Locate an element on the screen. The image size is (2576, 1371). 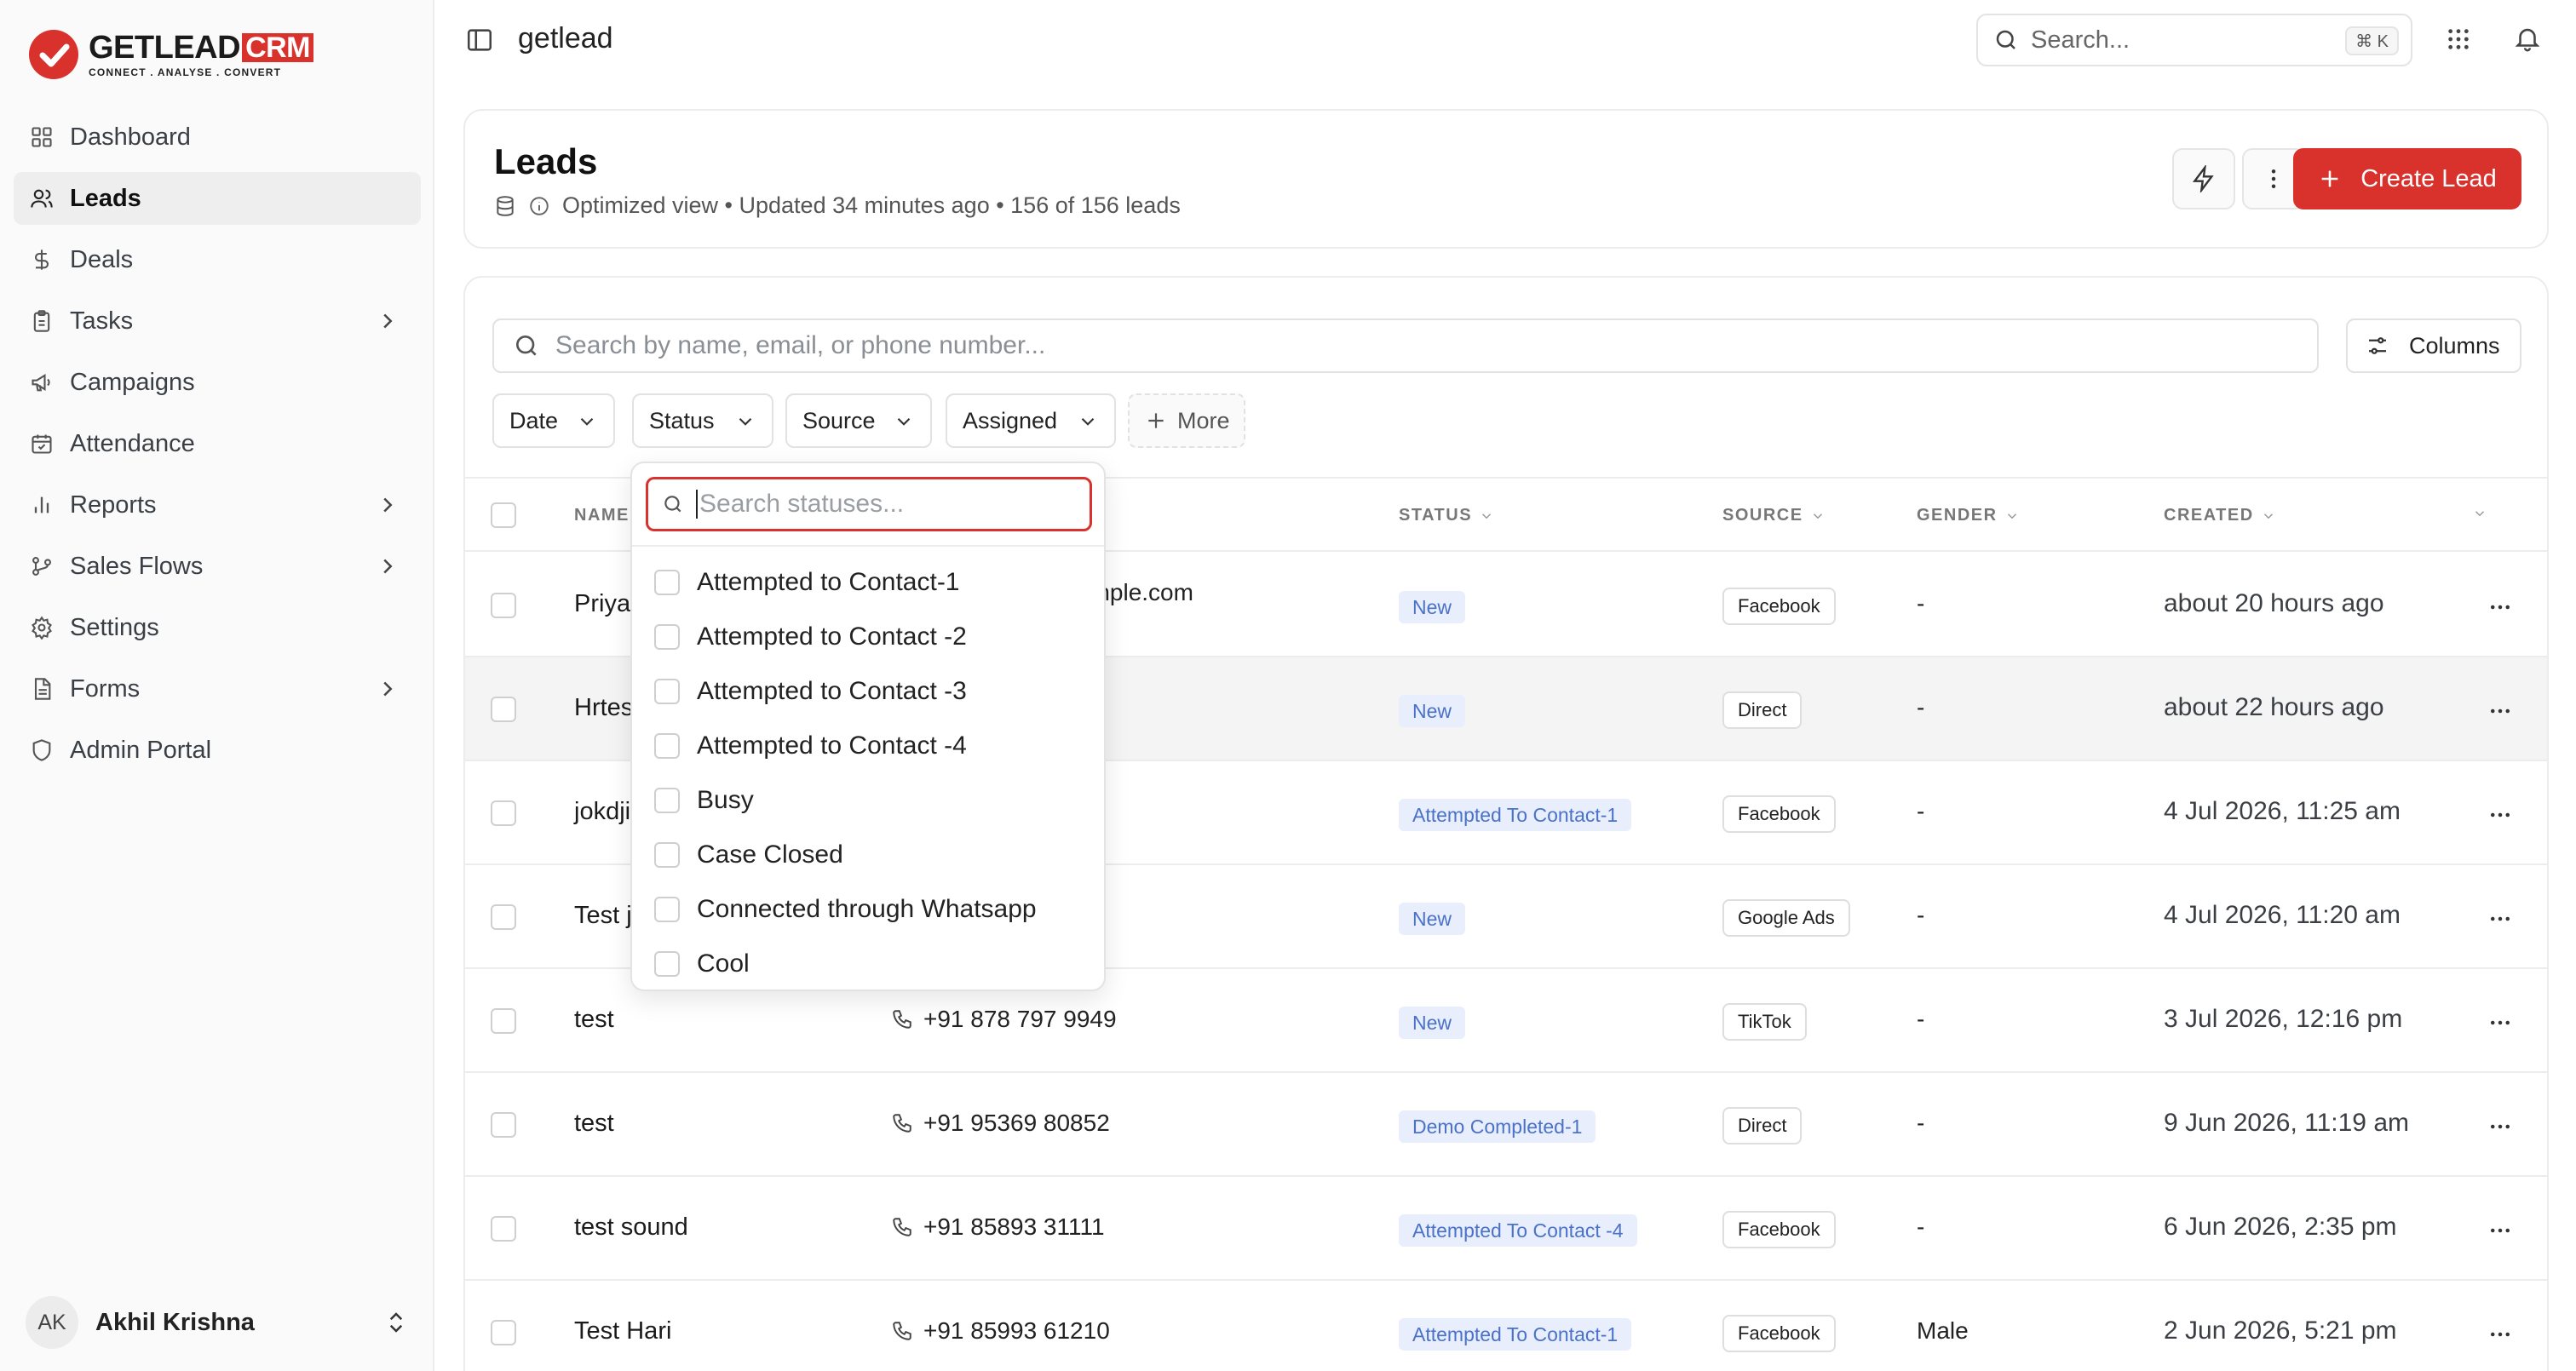
source-filter: Source is located at coordinates (858, 420).